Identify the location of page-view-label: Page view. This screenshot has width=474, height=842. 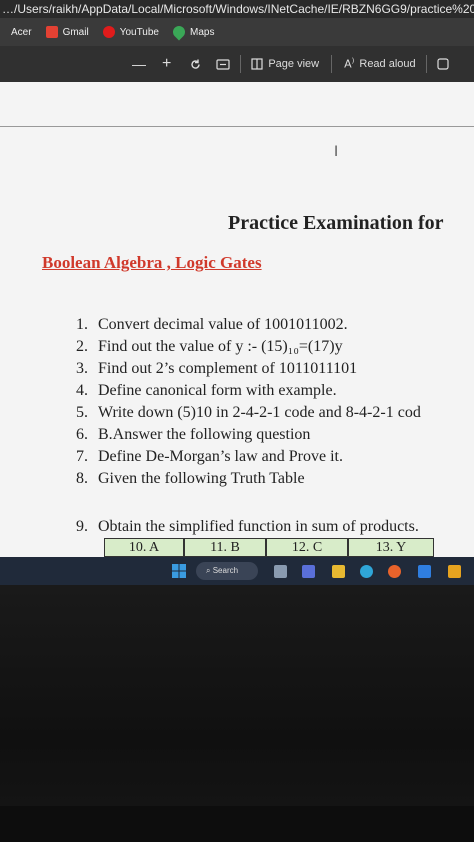
(294, 64).